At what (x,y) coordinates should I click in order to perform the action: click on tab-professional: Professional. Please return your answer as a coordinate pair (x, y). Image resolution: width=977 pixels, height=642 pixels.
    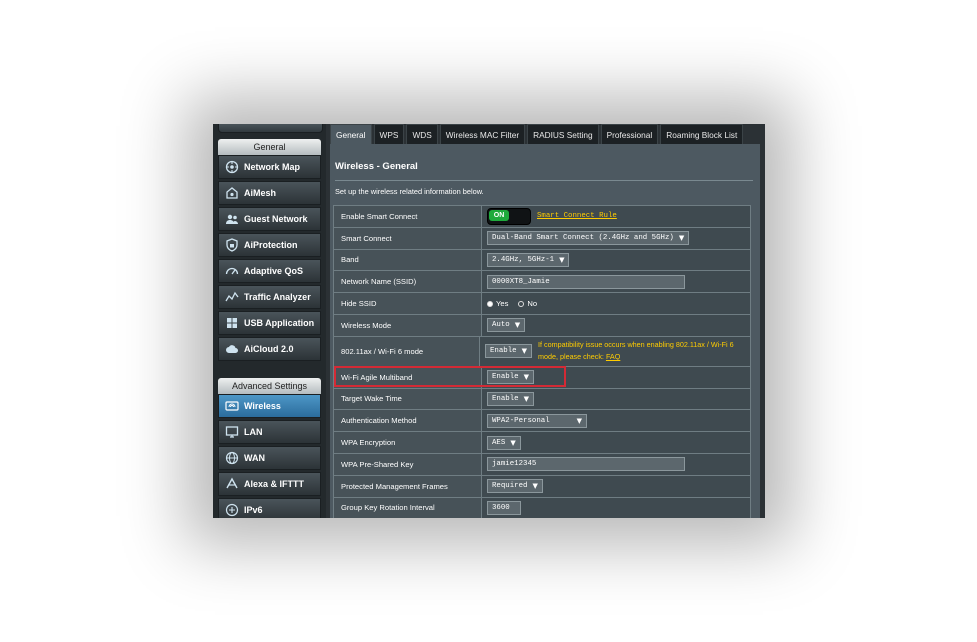
    Looking at the image, I should click on (629, 134).